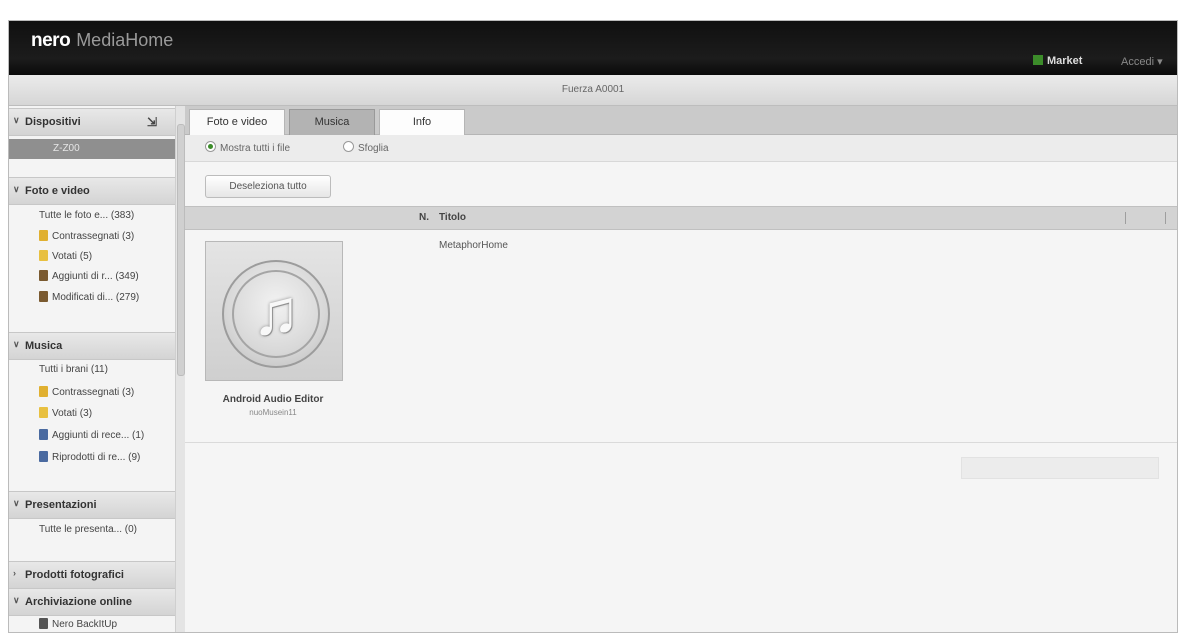 The height and width of the screenshot is (633, 1178). I want to click on file-thumbnail: ♫, so click(274, 311).